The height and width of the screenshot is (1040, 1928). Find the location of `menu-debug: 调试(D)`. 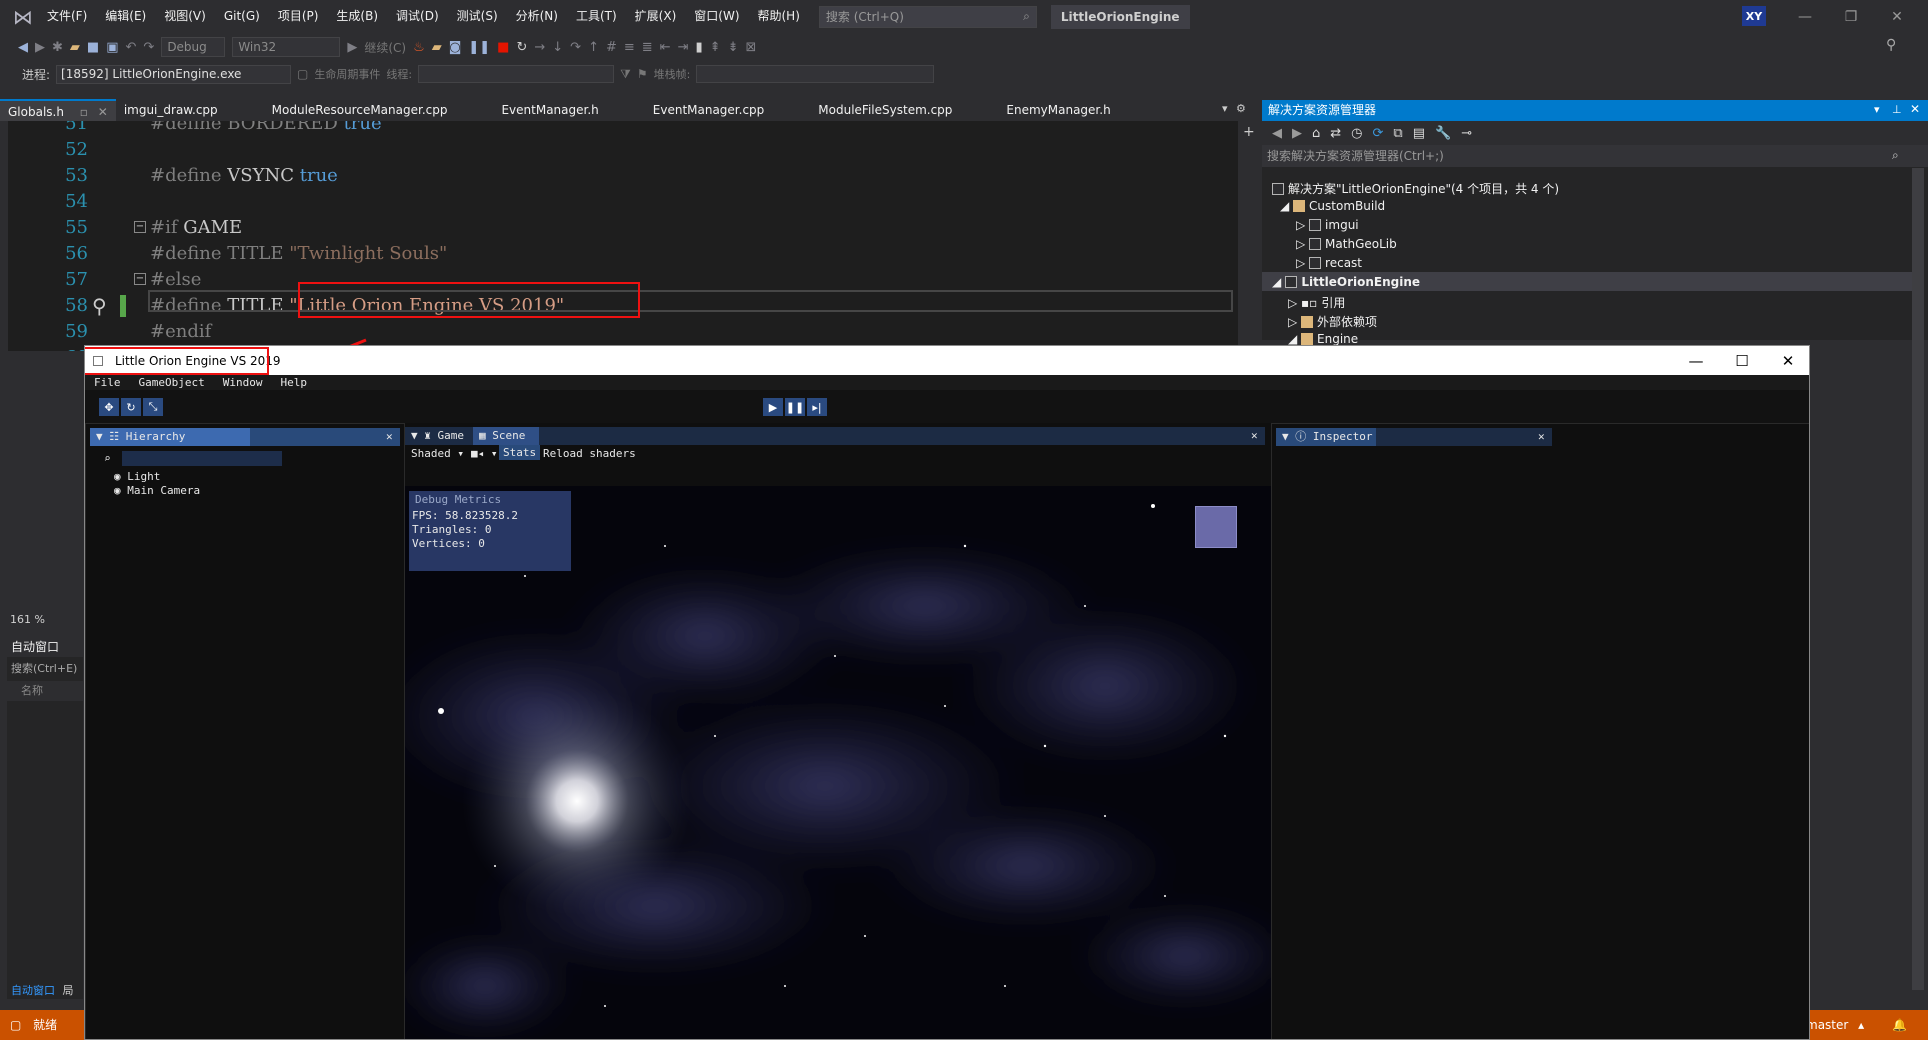

menu-debug: 调试(D) is located at coordinates (417, 16).